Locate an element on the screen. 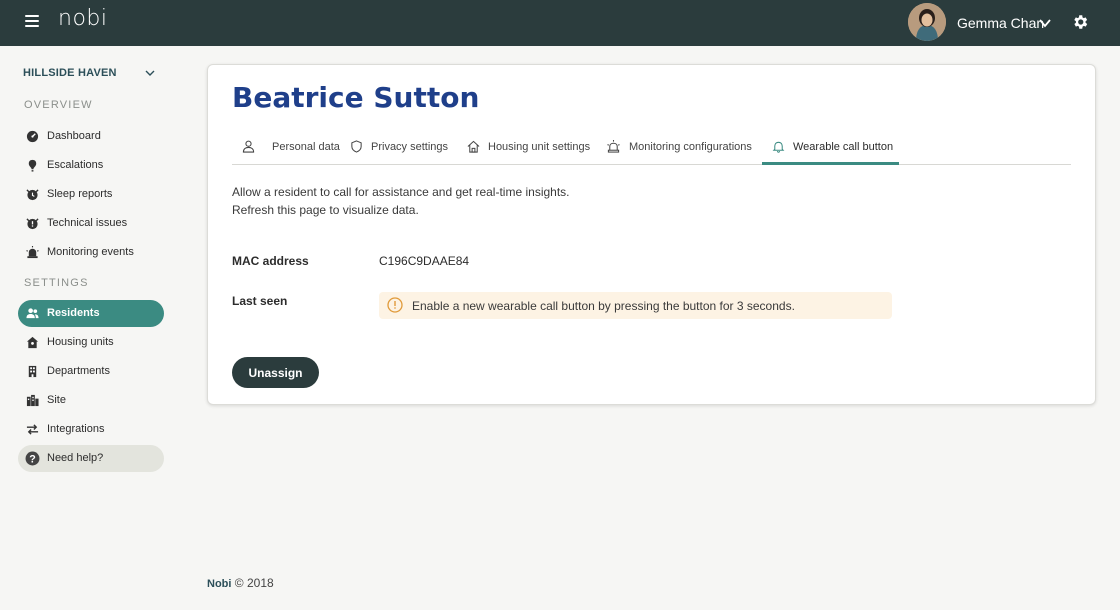  monitoring-event-icon is located at coordinates (32, 252).